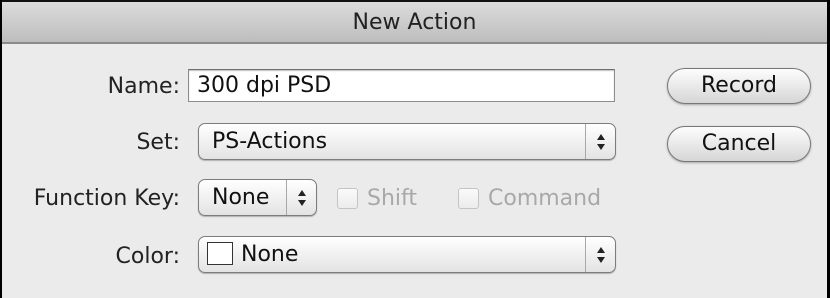 Image resolution: width=830 pixels, height=298 pixels. What do you see at coordinates (270, 254) in the screenshot?
I see `color-popup-value: None` at bounding box center [270, 254].